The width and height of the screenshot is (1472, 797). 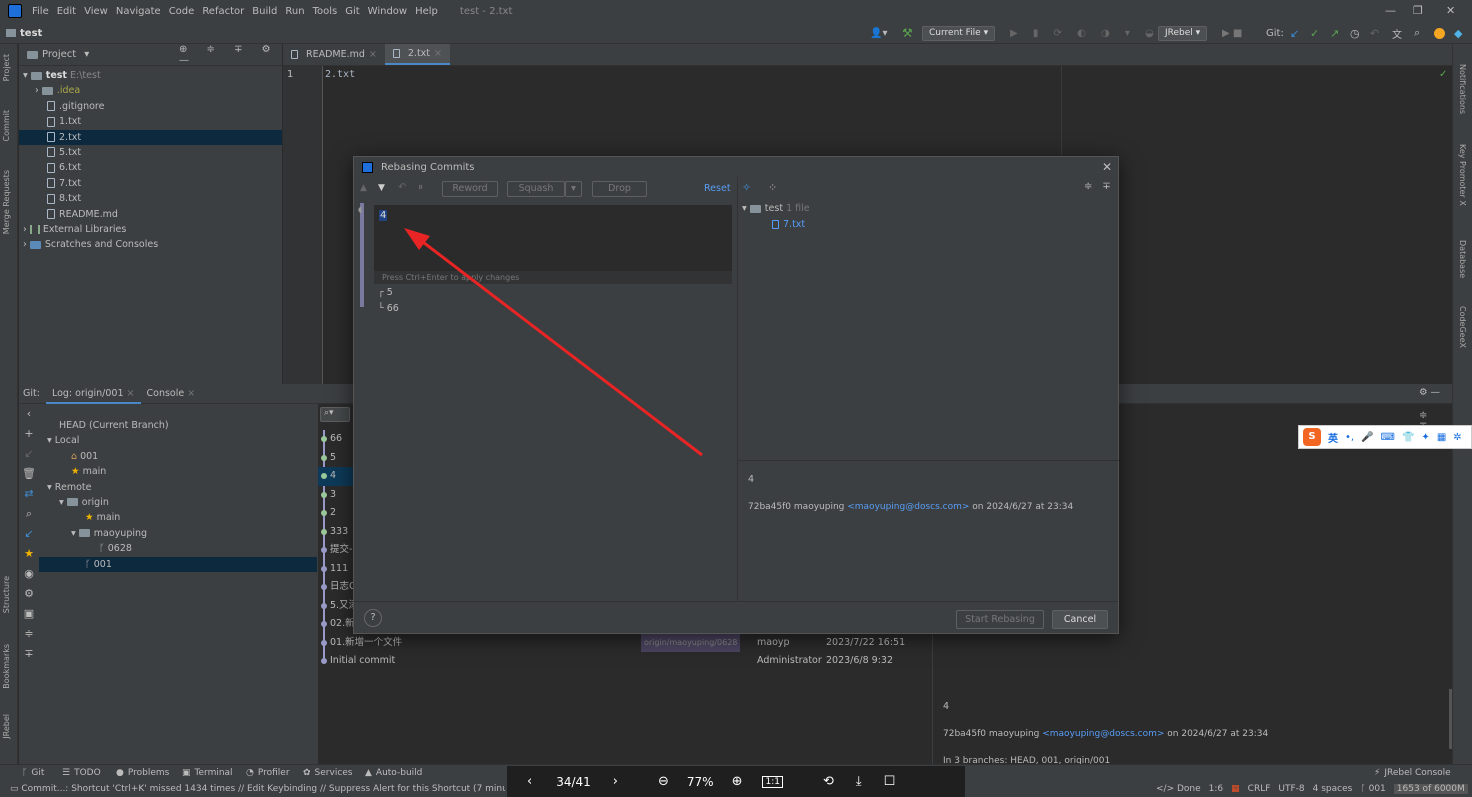 What do you see at coordinates (250, 773) in the screenshot?
I see `profiler-icon: ◔` at bounding box center [250, 773].